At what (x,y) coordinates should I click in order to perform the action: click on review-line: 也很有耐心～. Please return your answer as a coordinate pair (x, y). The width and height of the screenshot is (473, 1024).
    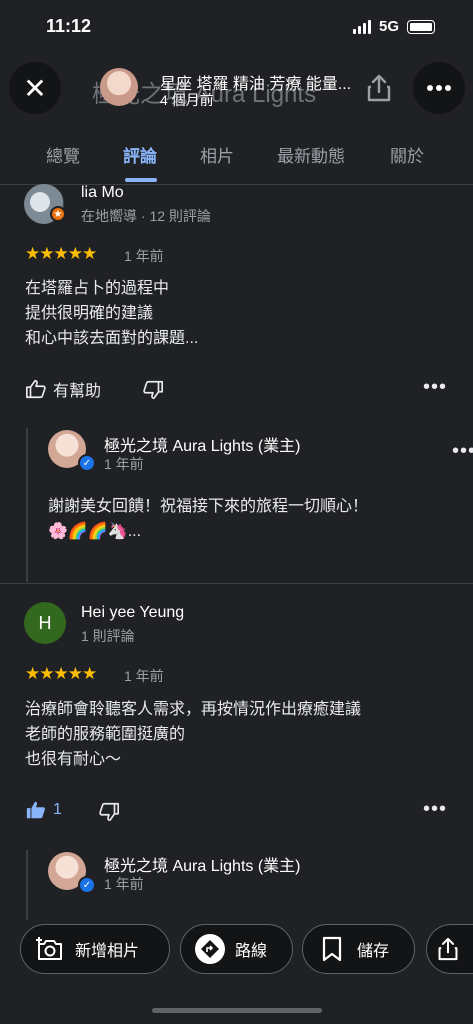
    Looking at the image, I should click on (73, 759).